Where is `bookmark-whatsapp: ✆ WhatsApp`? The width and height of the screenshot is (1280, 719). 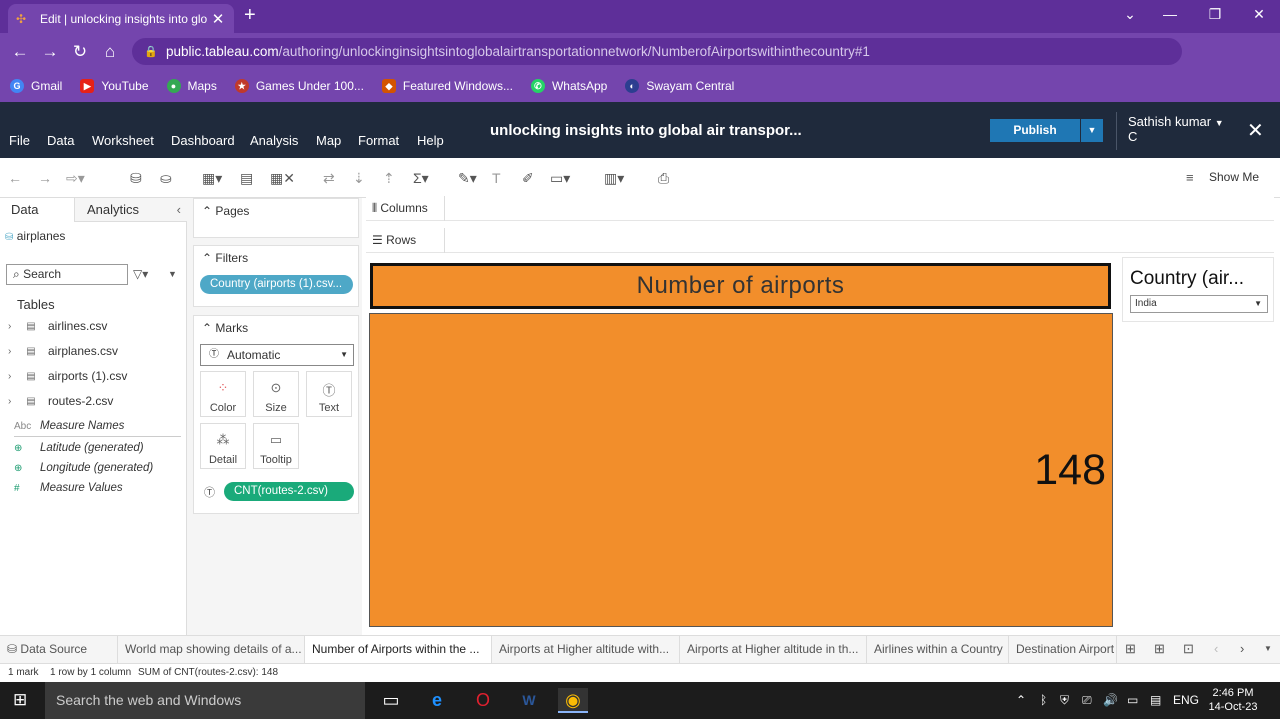
bookmark-whatsapp: ✆ WhatsApp is located at coordinates (568, 86).